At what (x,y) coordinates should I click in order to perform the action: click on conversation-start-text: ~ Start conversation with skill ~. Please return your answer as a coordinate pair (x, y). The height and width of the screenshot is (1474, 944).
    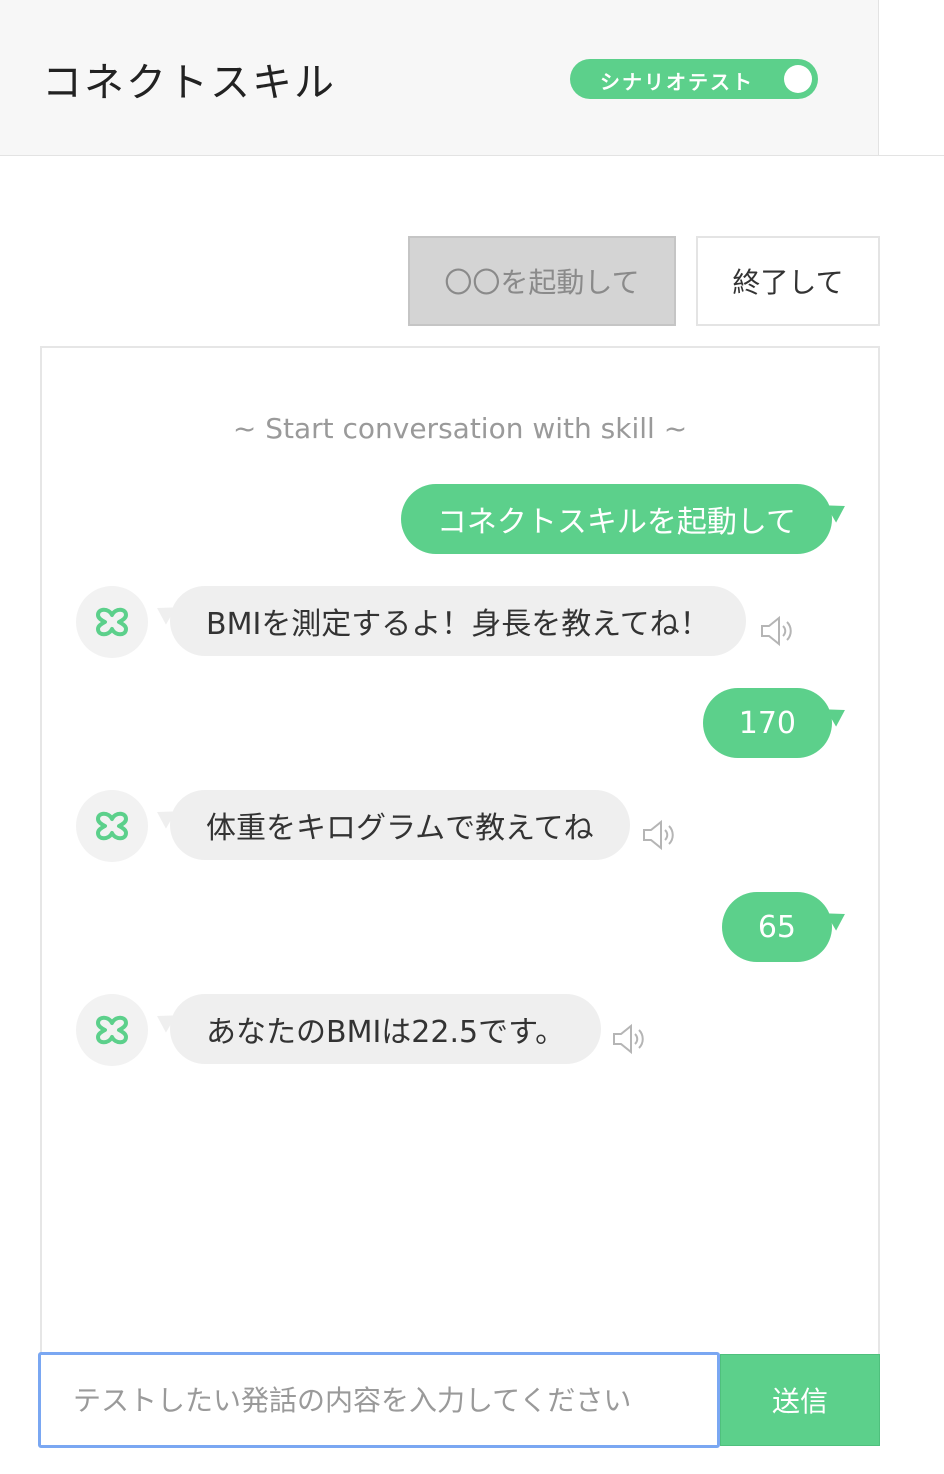
    Looking at the image, I should click on (460, 428).